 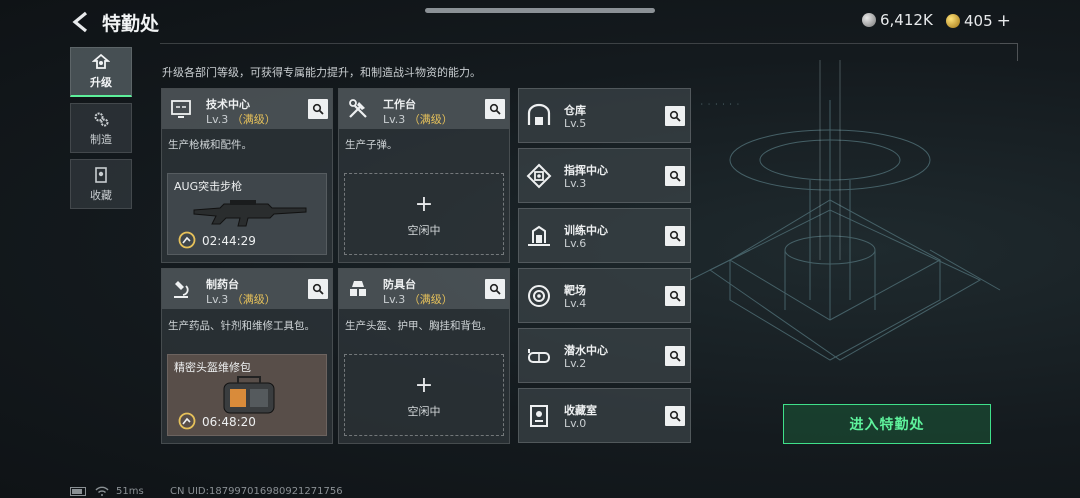 I want to click on facility-card-training-center: 训练中心 Lv.6, so click(x=604, y=235).